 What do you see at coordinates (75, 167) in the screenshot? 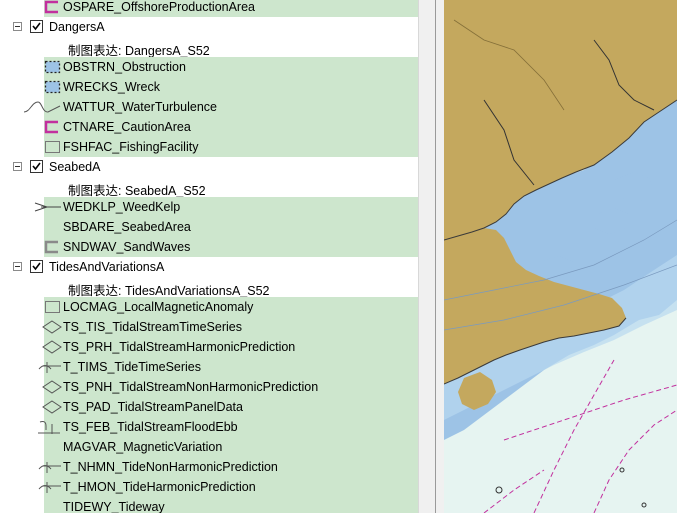
I see `group-label: SeabedA` at bounding box center [75, 167].